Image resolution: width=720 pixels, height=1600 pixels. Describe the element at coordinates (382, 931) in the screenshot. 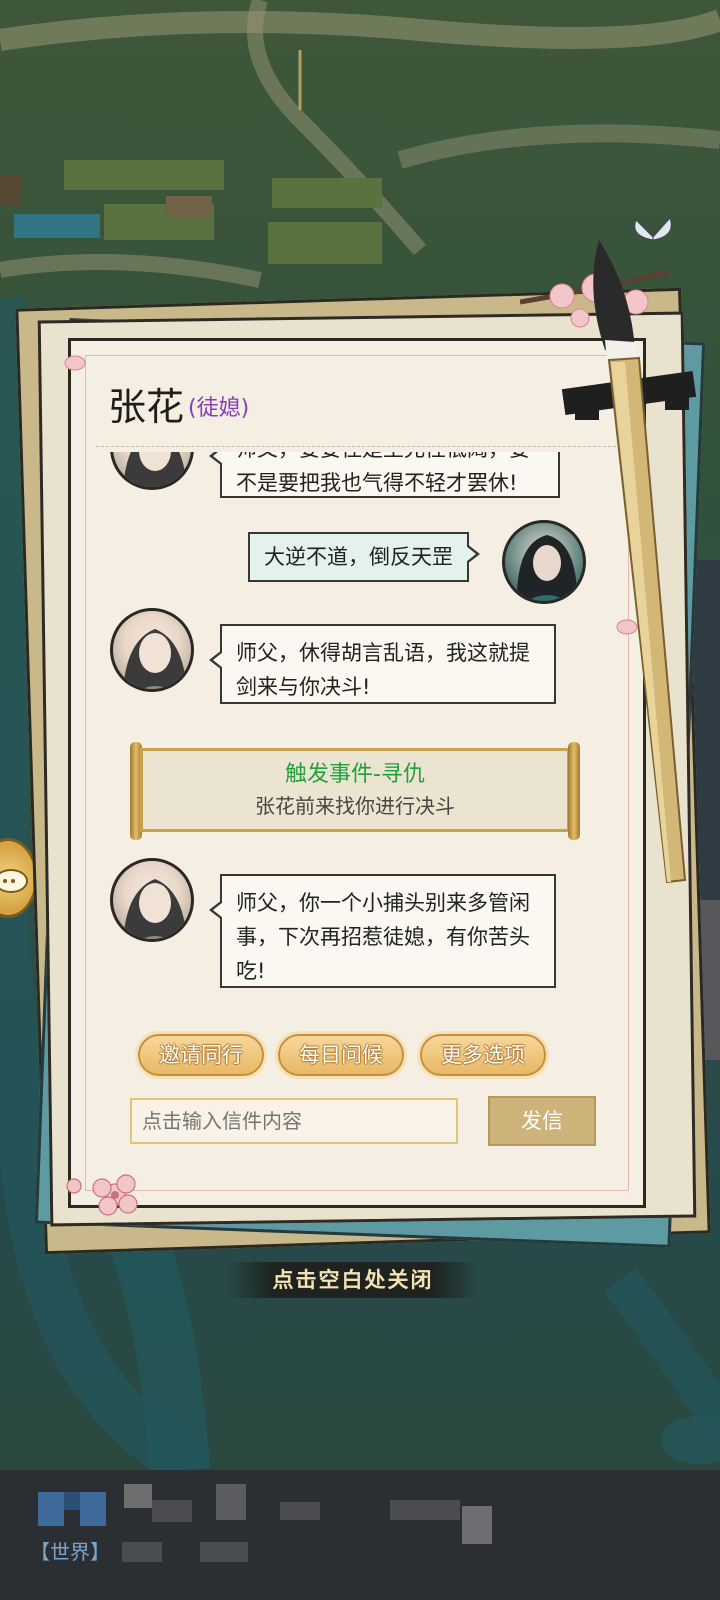

I see `message-bubble: 师父，你一个小捕头别来多管闲事，下次再招惹徒媳，有你苦头吃!` at that location.